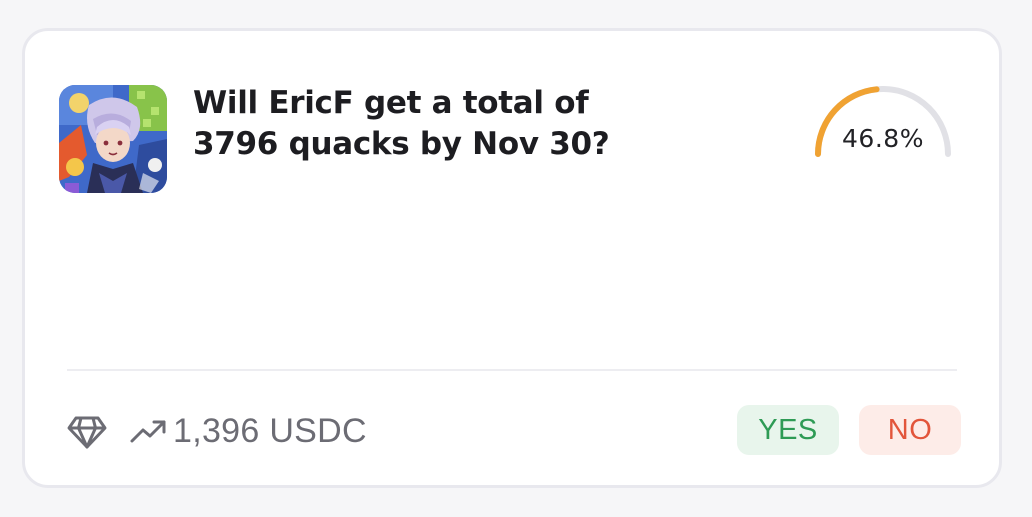  I want to click on probability-value: 46.8%, so click(883, 138).